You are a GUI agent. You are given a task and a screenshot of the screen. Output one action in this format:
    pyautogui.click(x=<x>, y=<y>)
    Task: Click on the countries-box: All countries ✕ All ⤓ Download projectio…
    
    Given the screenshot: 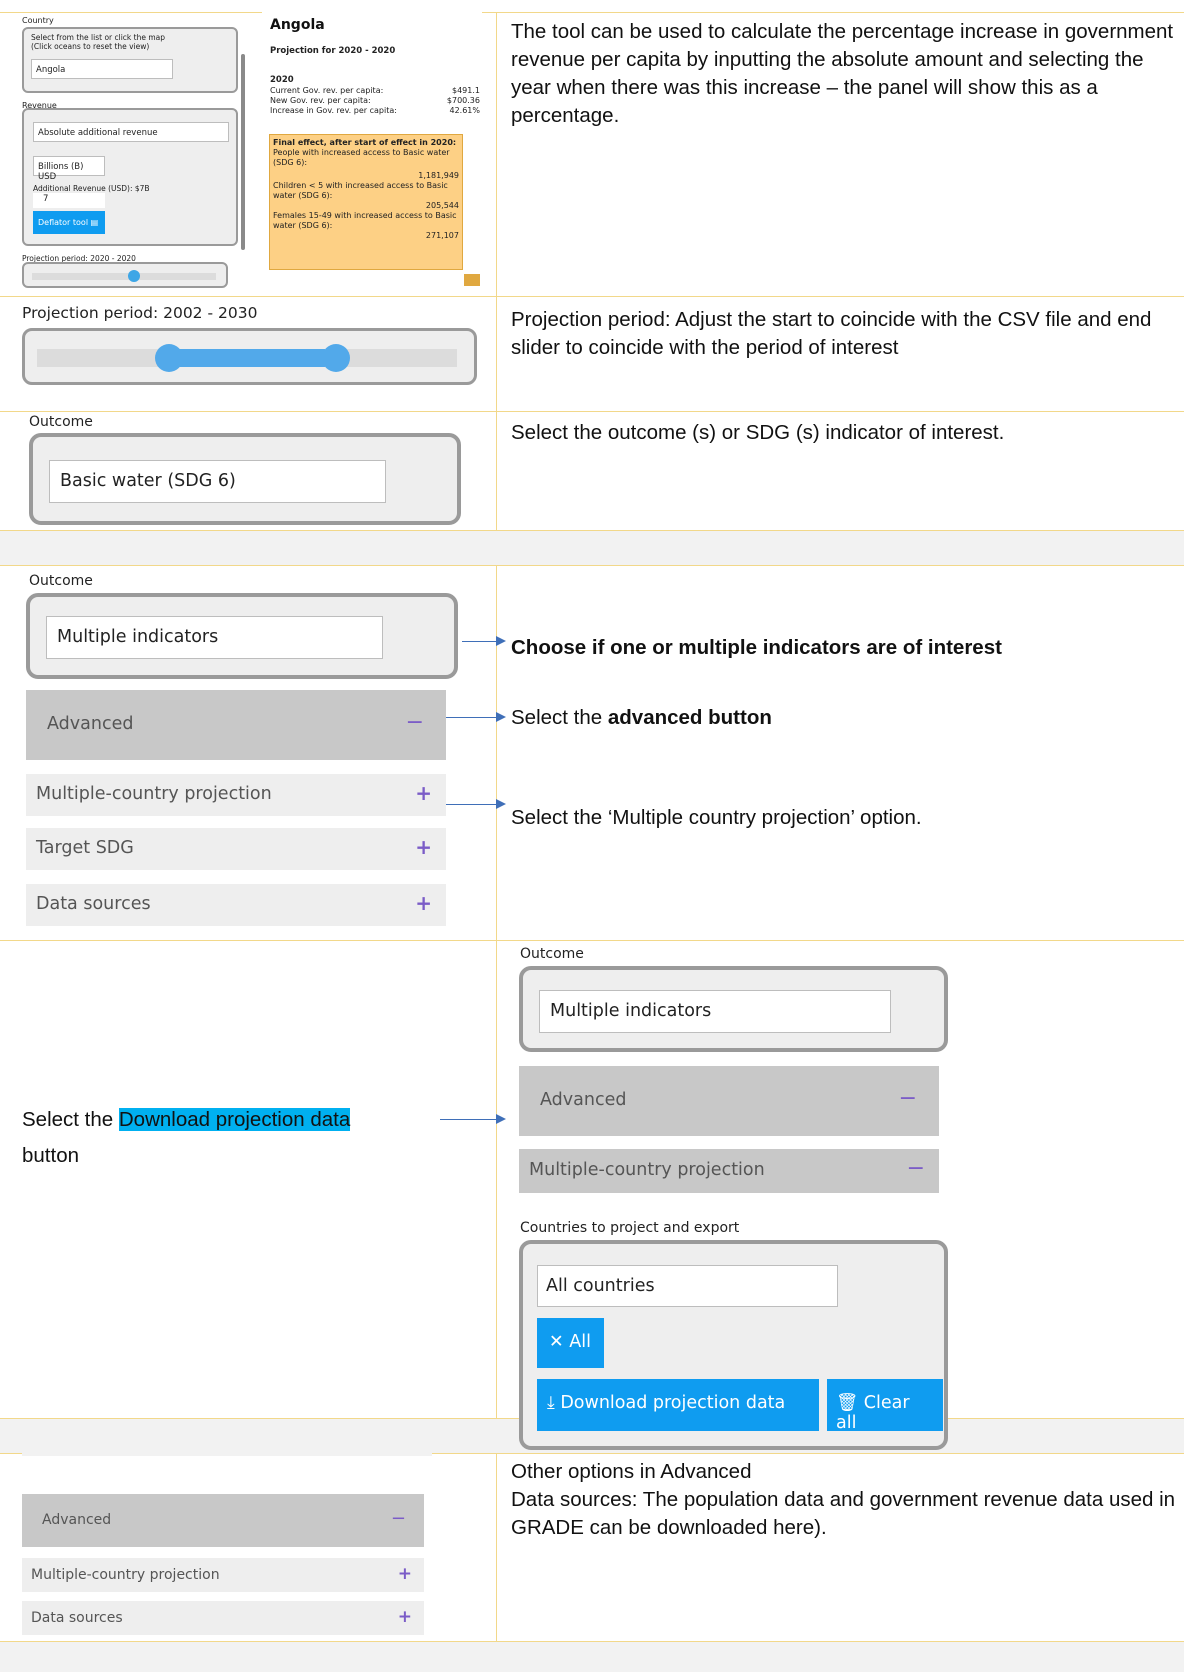 What is the action you would take?
    pyautogui.click(x=733, y=1345)
    